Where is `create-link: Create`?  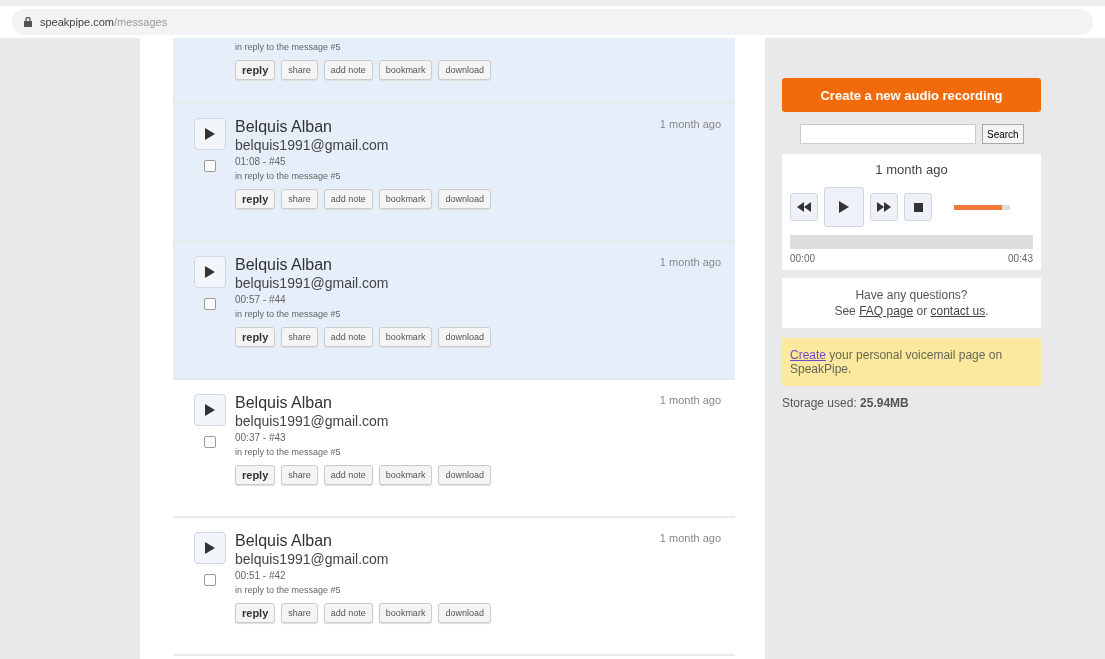 create-link: Create is located at coordinates (808, 355).